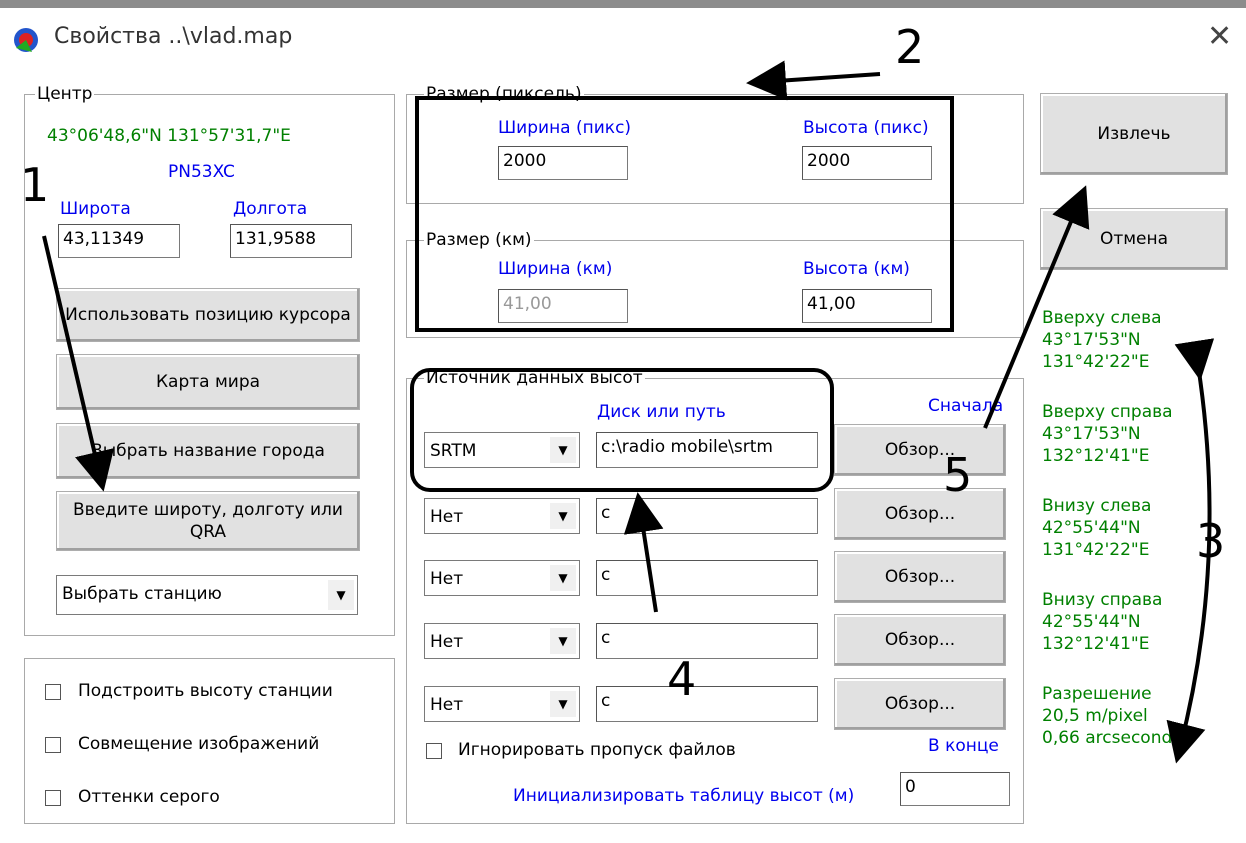 This screenshot has width=1246, height=843. What do you see at coordinates (958, 475) in the screenshot?
I see `annotation-number-5: 5` at bounding box center [958, 475].